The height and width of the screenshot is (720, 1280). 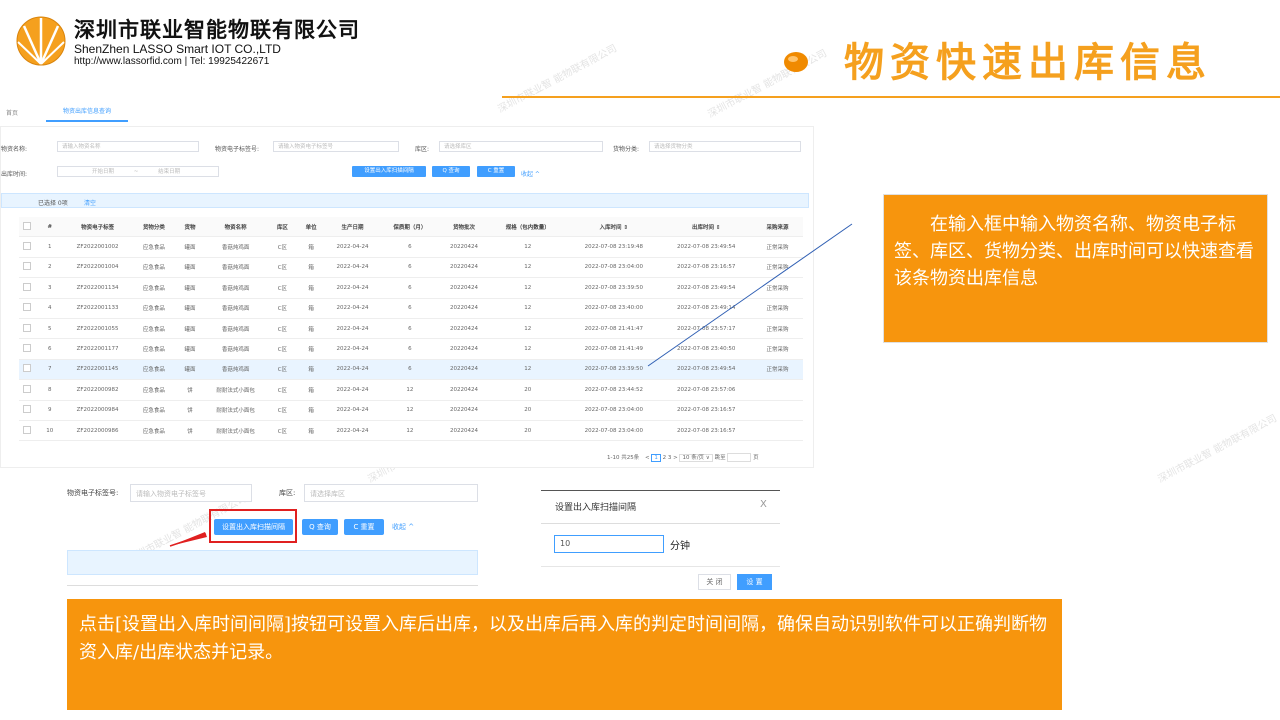 I want to click on callout-pointer-line, so click(x=750, y=295).